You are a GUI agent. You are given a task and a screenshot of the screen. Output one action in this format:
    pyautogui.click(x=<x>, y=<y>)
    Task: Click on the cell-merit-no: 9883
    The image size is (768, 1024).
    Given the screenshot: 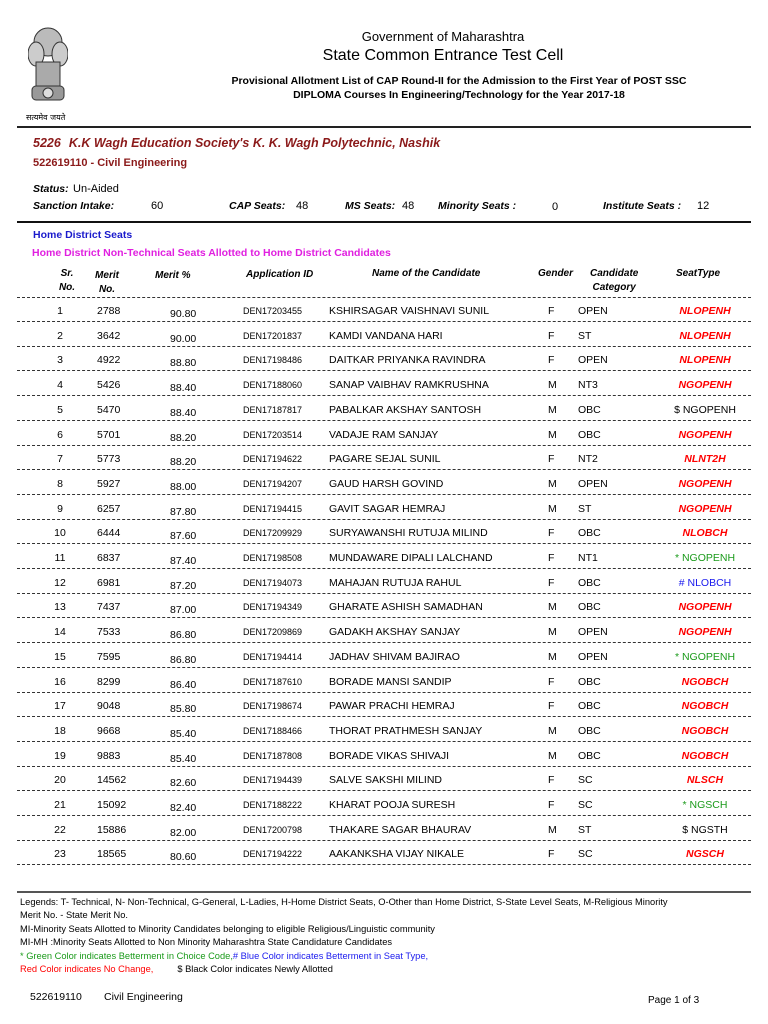 What is the action you would take?
    pyautogui.click(x=109, y=755)
    